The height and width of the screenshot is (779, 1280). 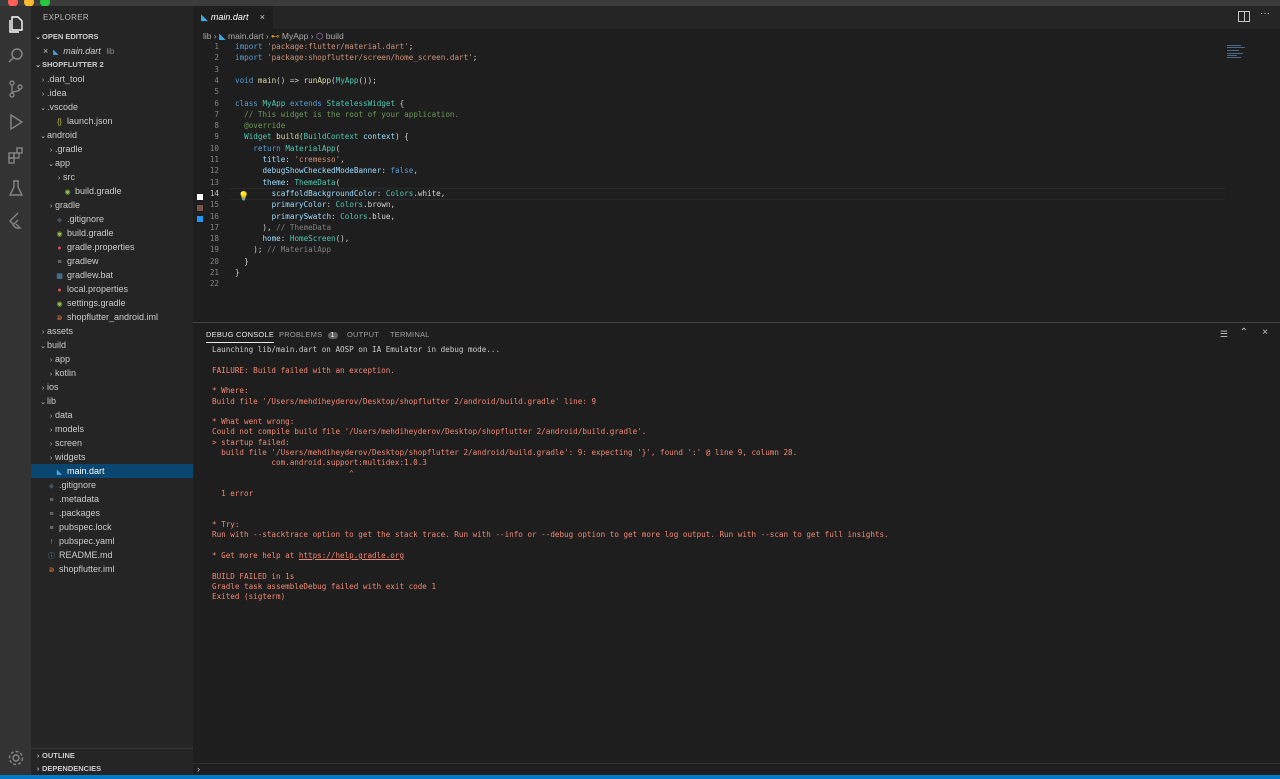 What do you see at coordinates (112, 387) in the screenshot?
I see `tree-folder: › ios` at bounding box center [112, 387].